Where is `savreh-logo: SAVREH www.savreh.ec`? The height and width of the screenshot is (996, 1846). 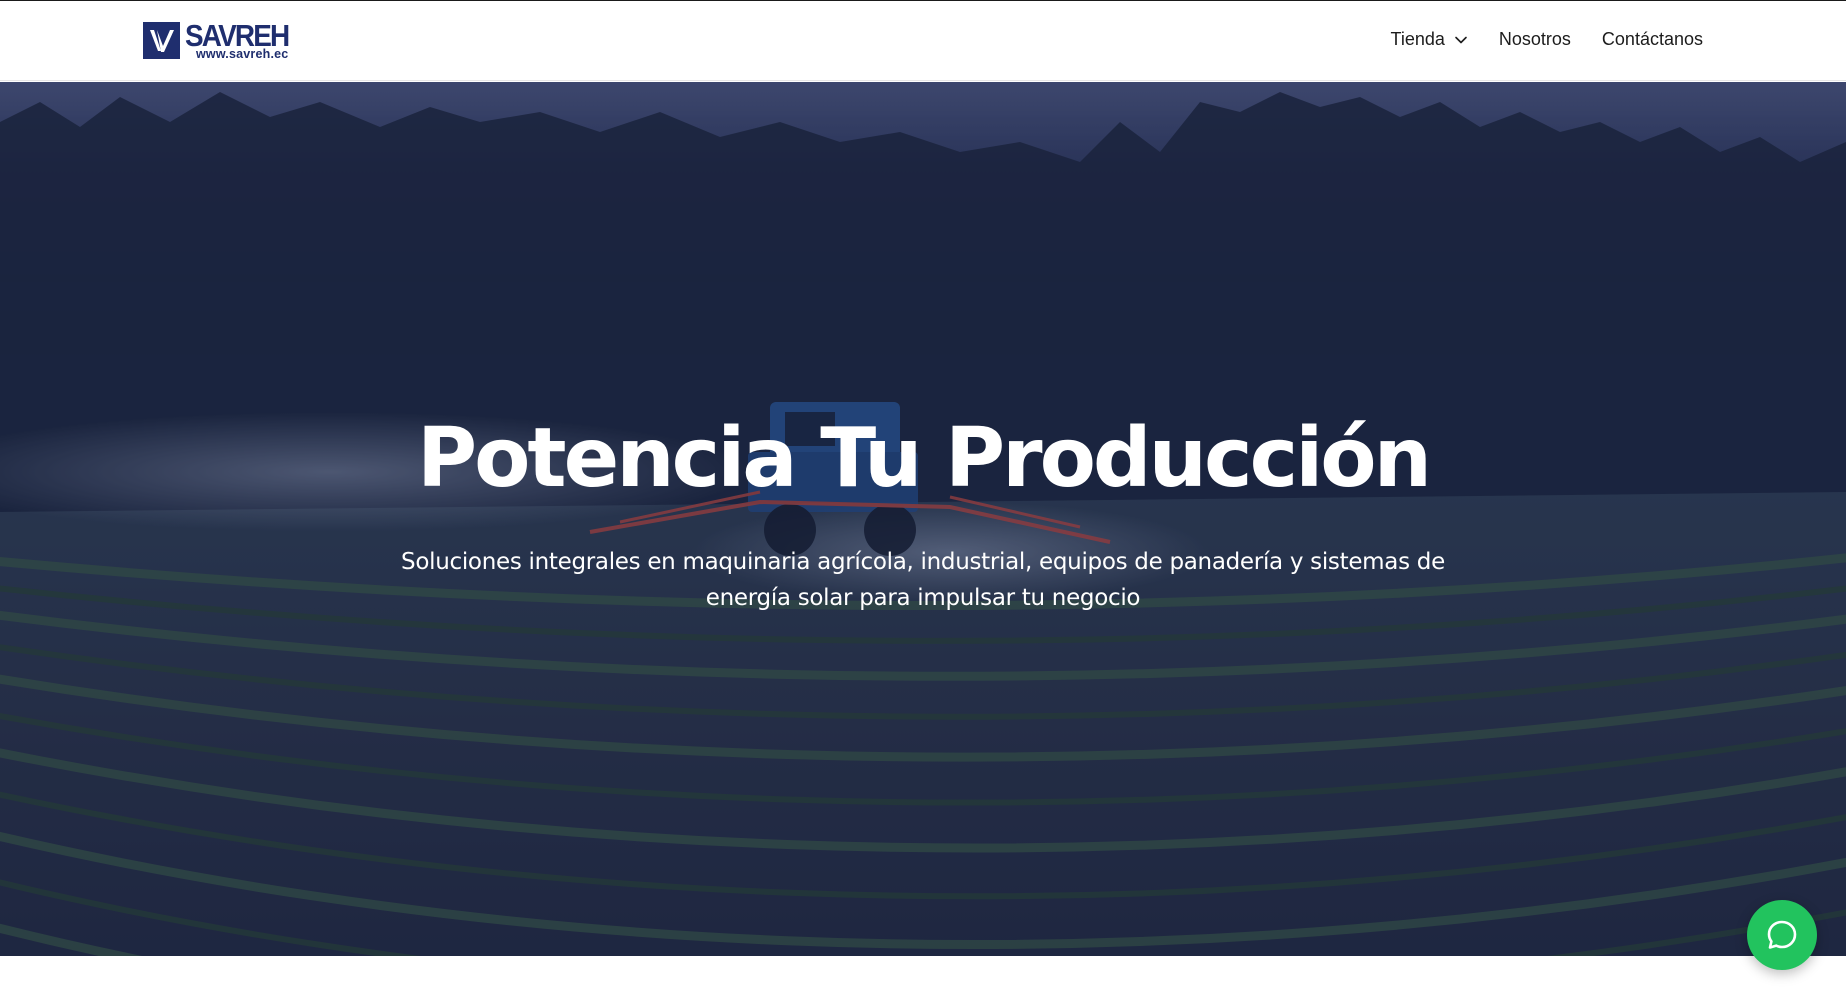
savreh-logo: SAVREH www.savreh.ec is located at coordinates (228, 41).